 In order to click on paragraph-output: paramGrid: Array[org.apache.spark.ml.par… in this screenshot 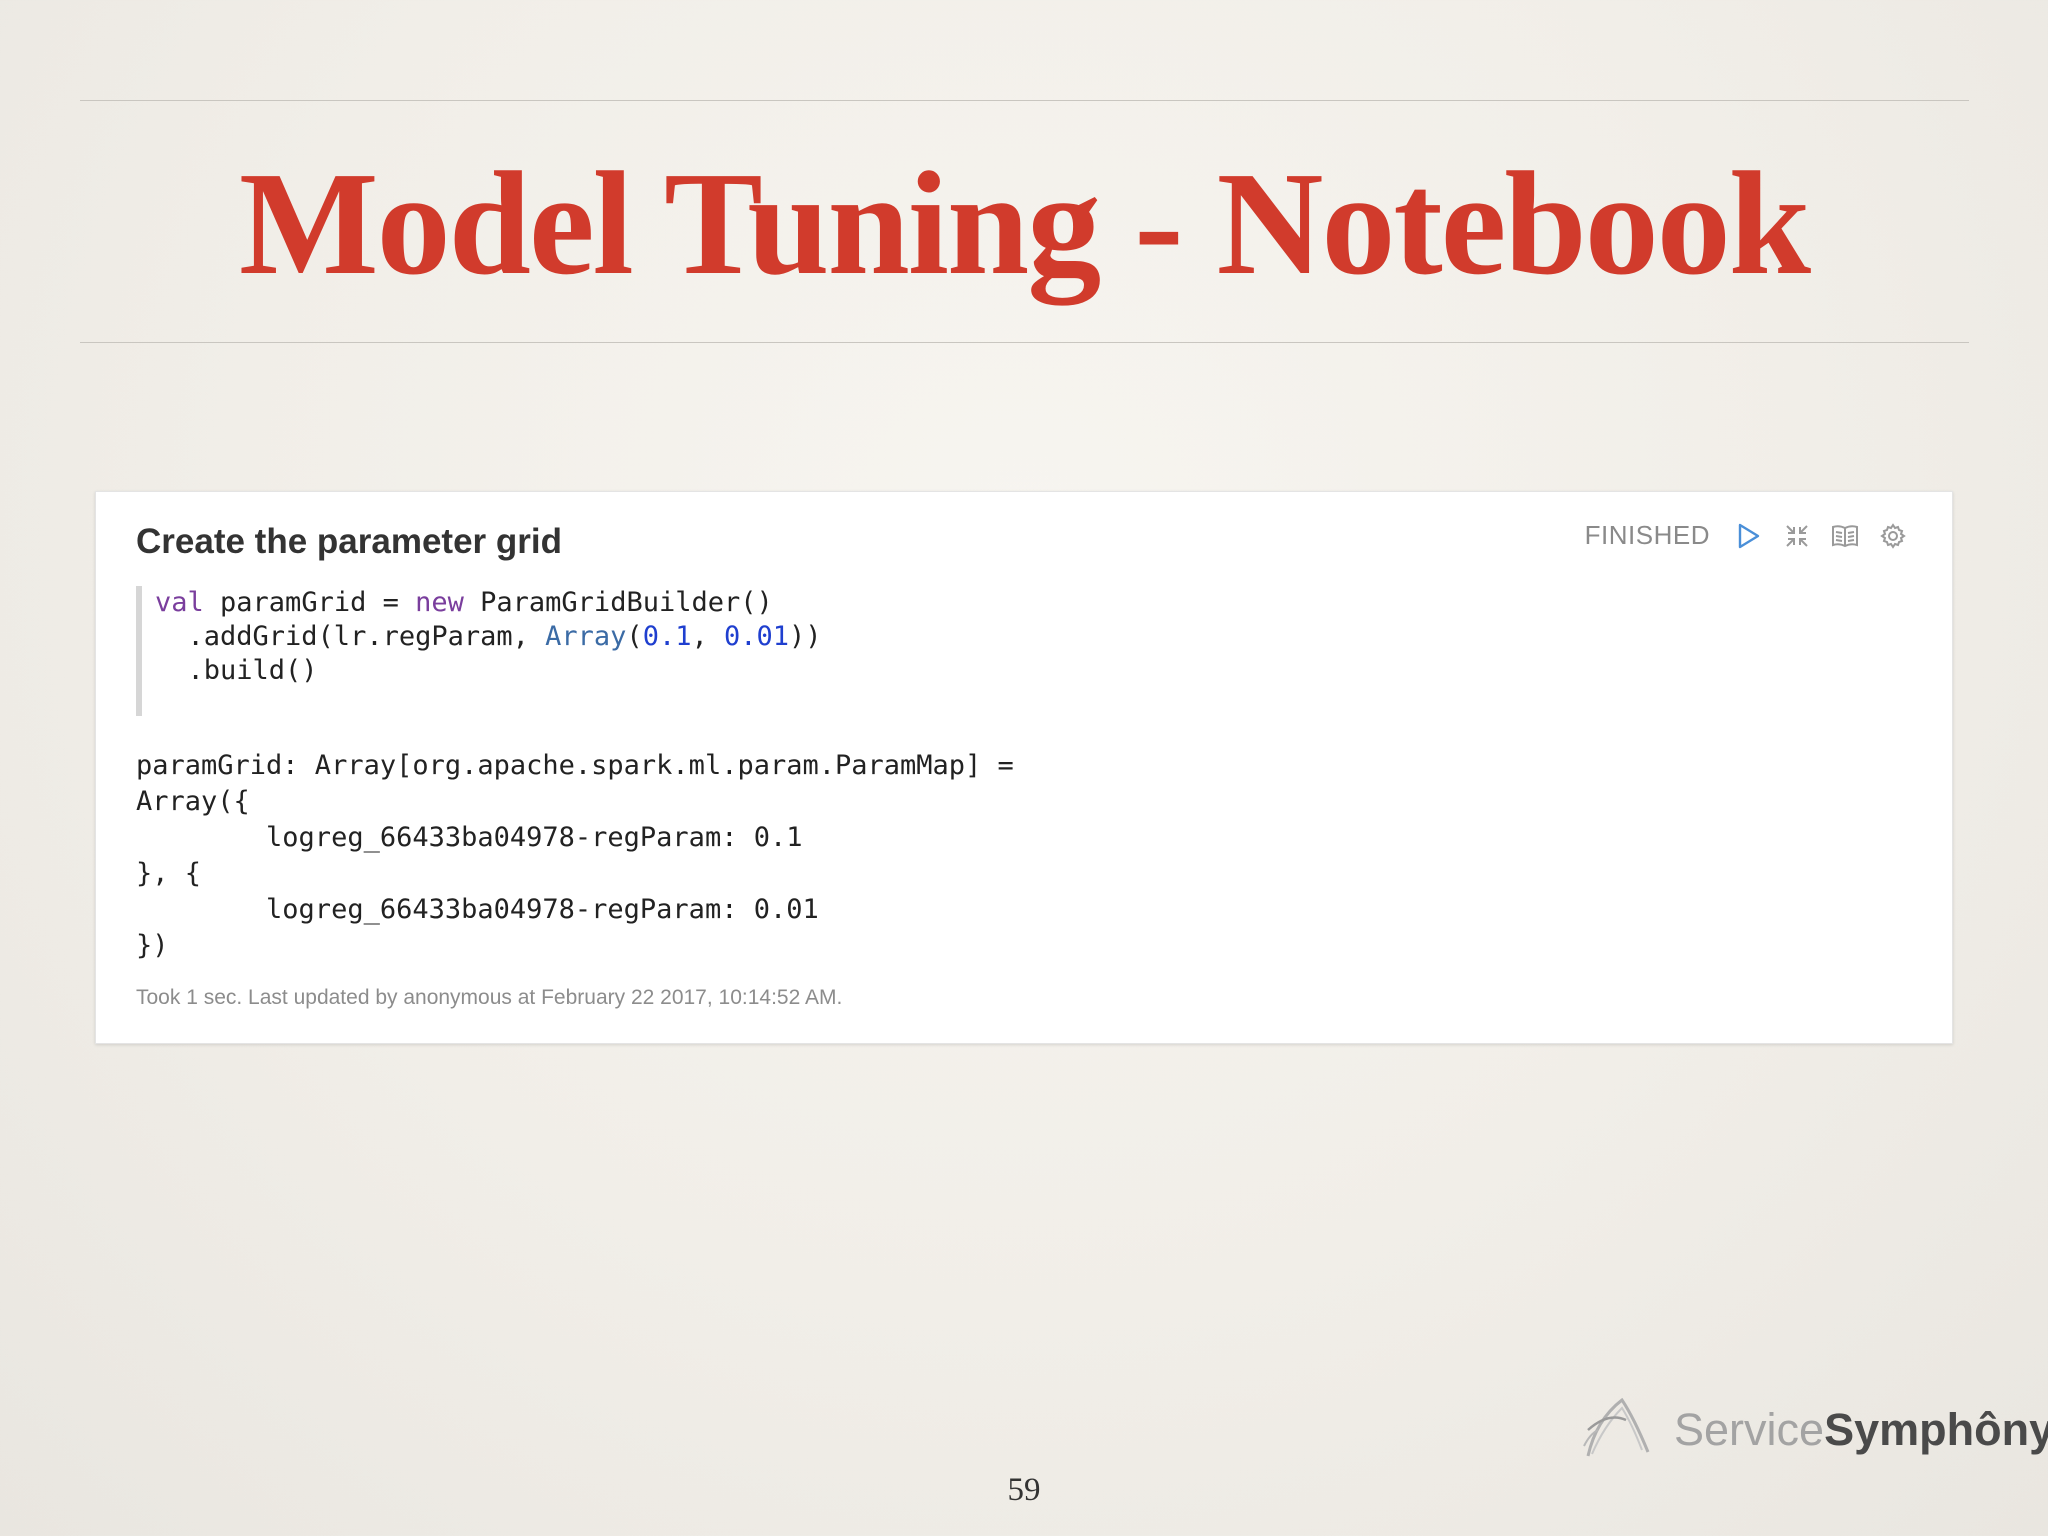, I will do `click(836, 856)`.